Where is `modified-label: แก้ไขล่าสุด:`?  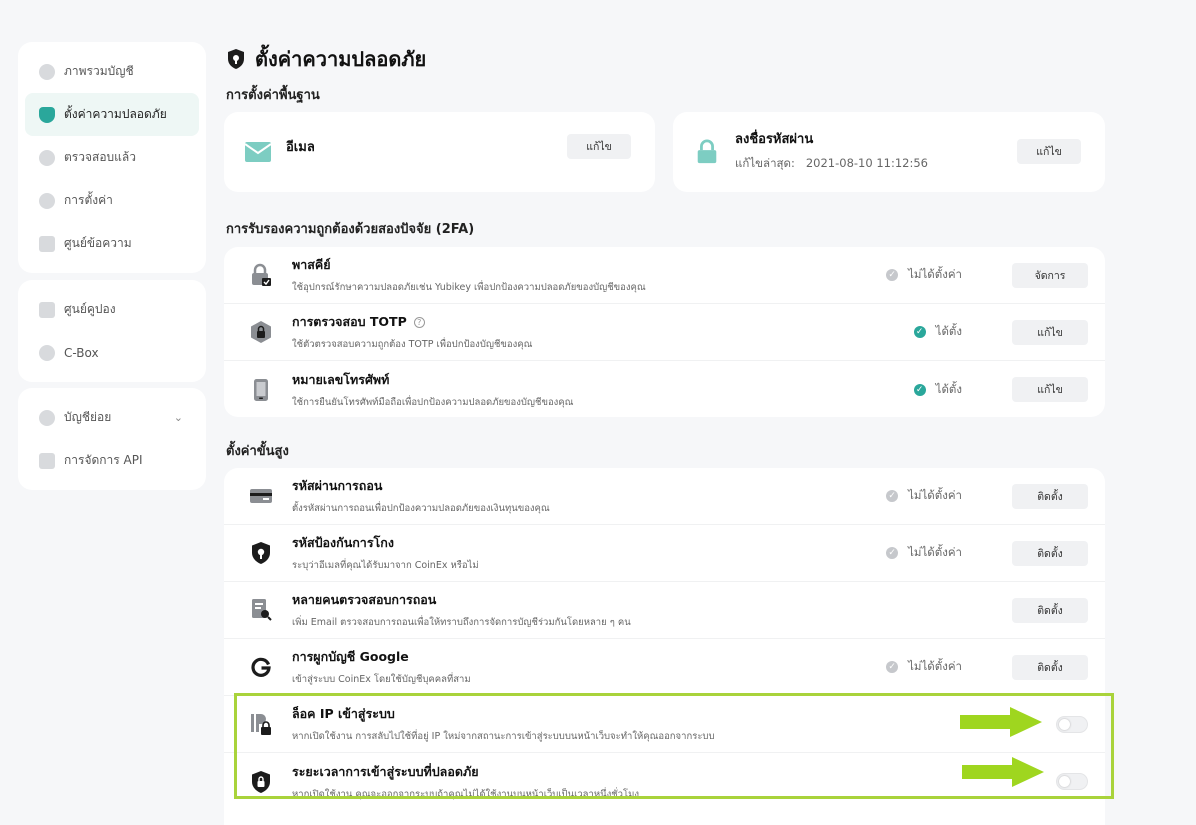
modified-label: แก้ไขล่าสุด: is located at coordinates (765, 162).